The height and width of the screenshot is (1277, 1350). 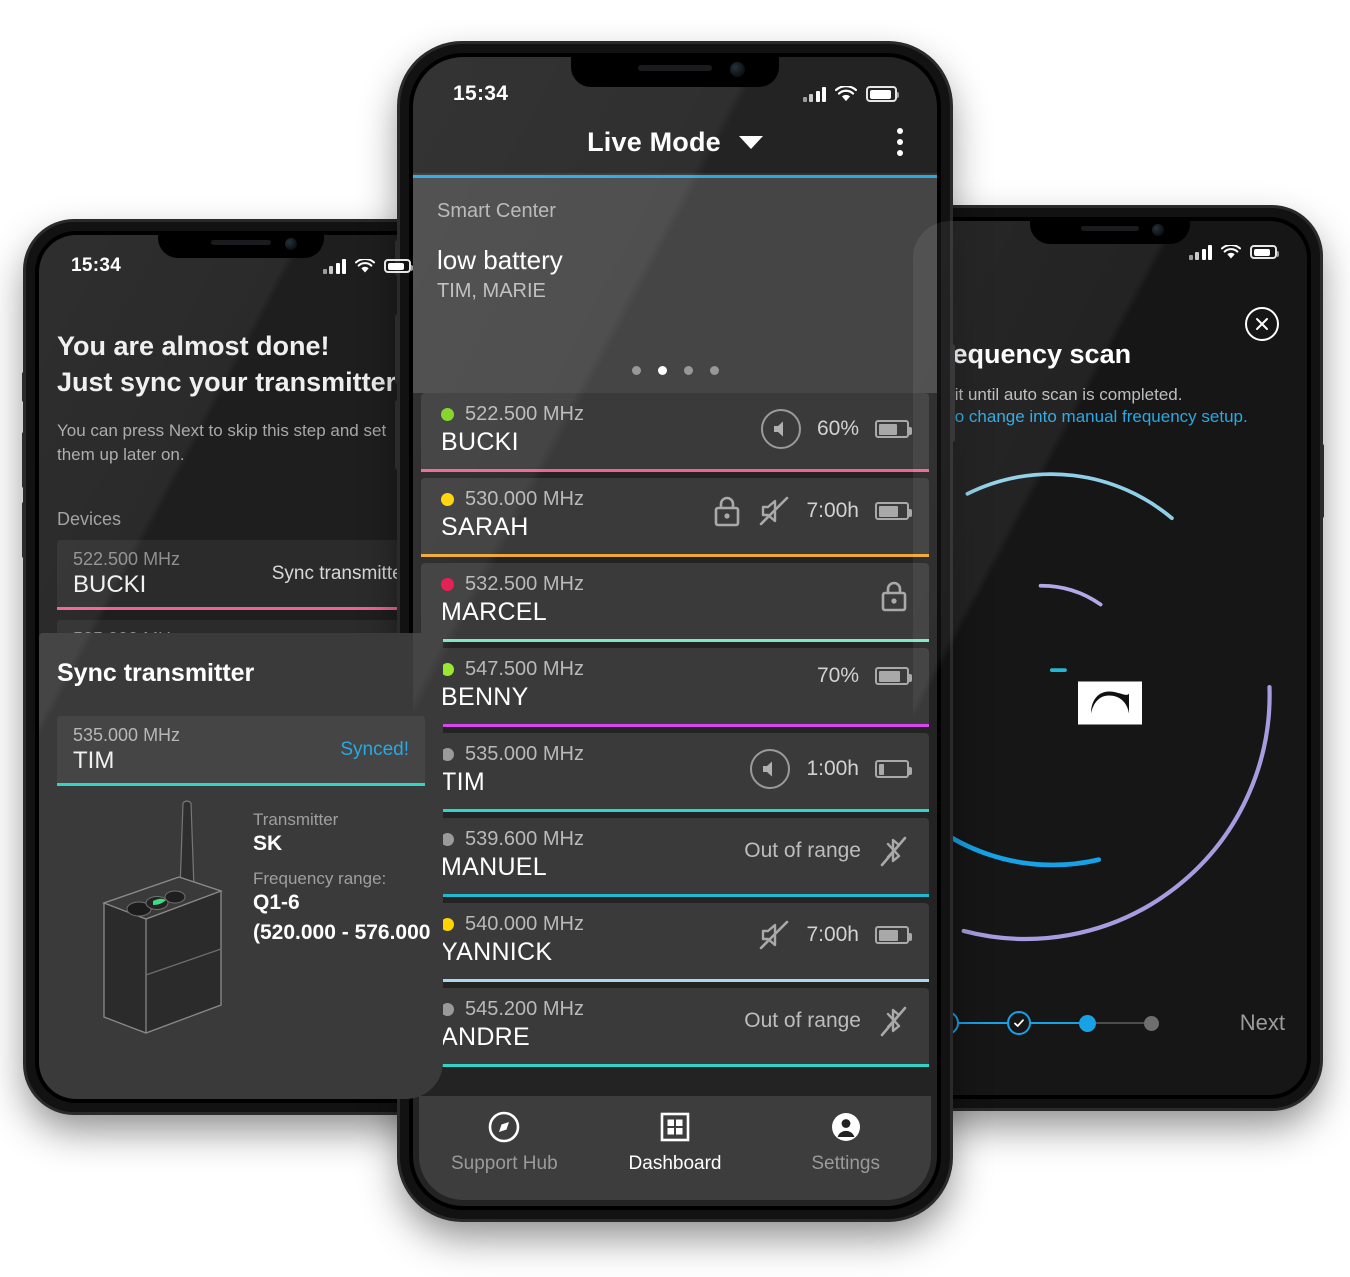 I want to click on sennheiser-logo-glyph, so click(x=1110, y=702).